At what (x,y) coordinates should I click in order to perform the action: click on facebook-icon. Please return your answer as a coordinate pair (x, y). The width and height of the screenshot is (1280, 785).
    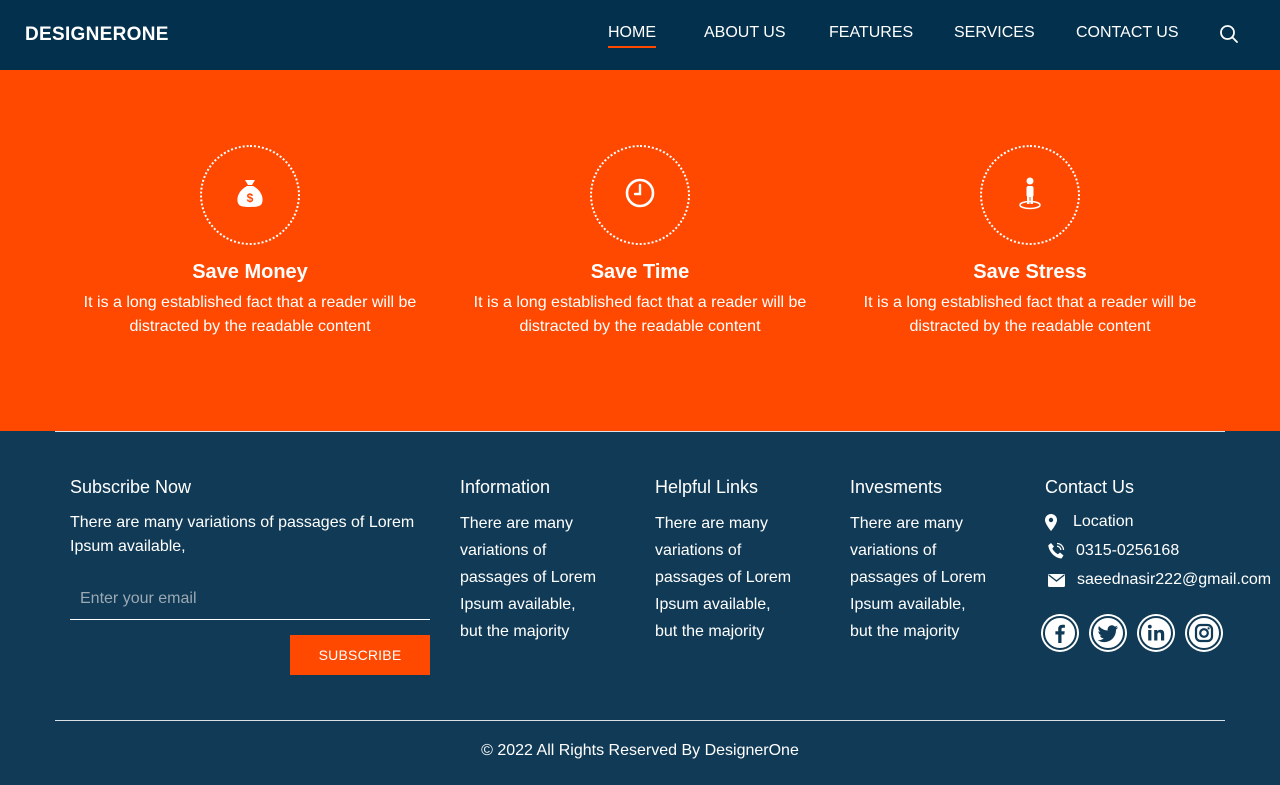
    Looking at the image, I should click on (1060, 633).